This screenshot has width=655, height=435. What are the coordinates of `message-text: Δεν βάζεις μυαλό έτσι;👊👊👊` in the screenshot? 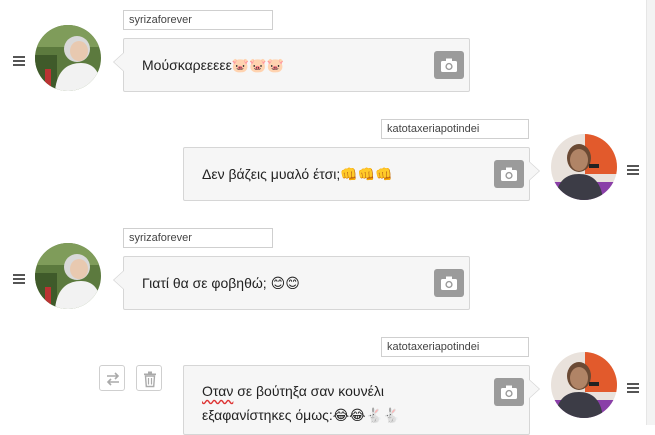 It's located at (297, 174).